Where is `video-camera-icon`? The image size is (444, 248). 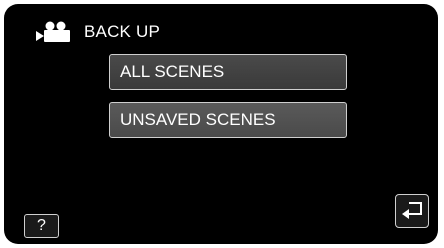
video-camera-icon is located at coordinates (53, 32).